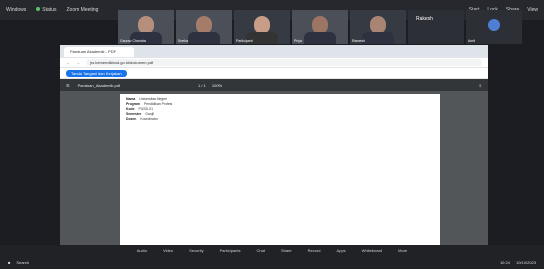 The width and height of the screenshot is (544, 269). Describe the element at coordinates (274, 51) in the screenshot. I see `tab-bar: Panduan Akademik - PDF` at that location.